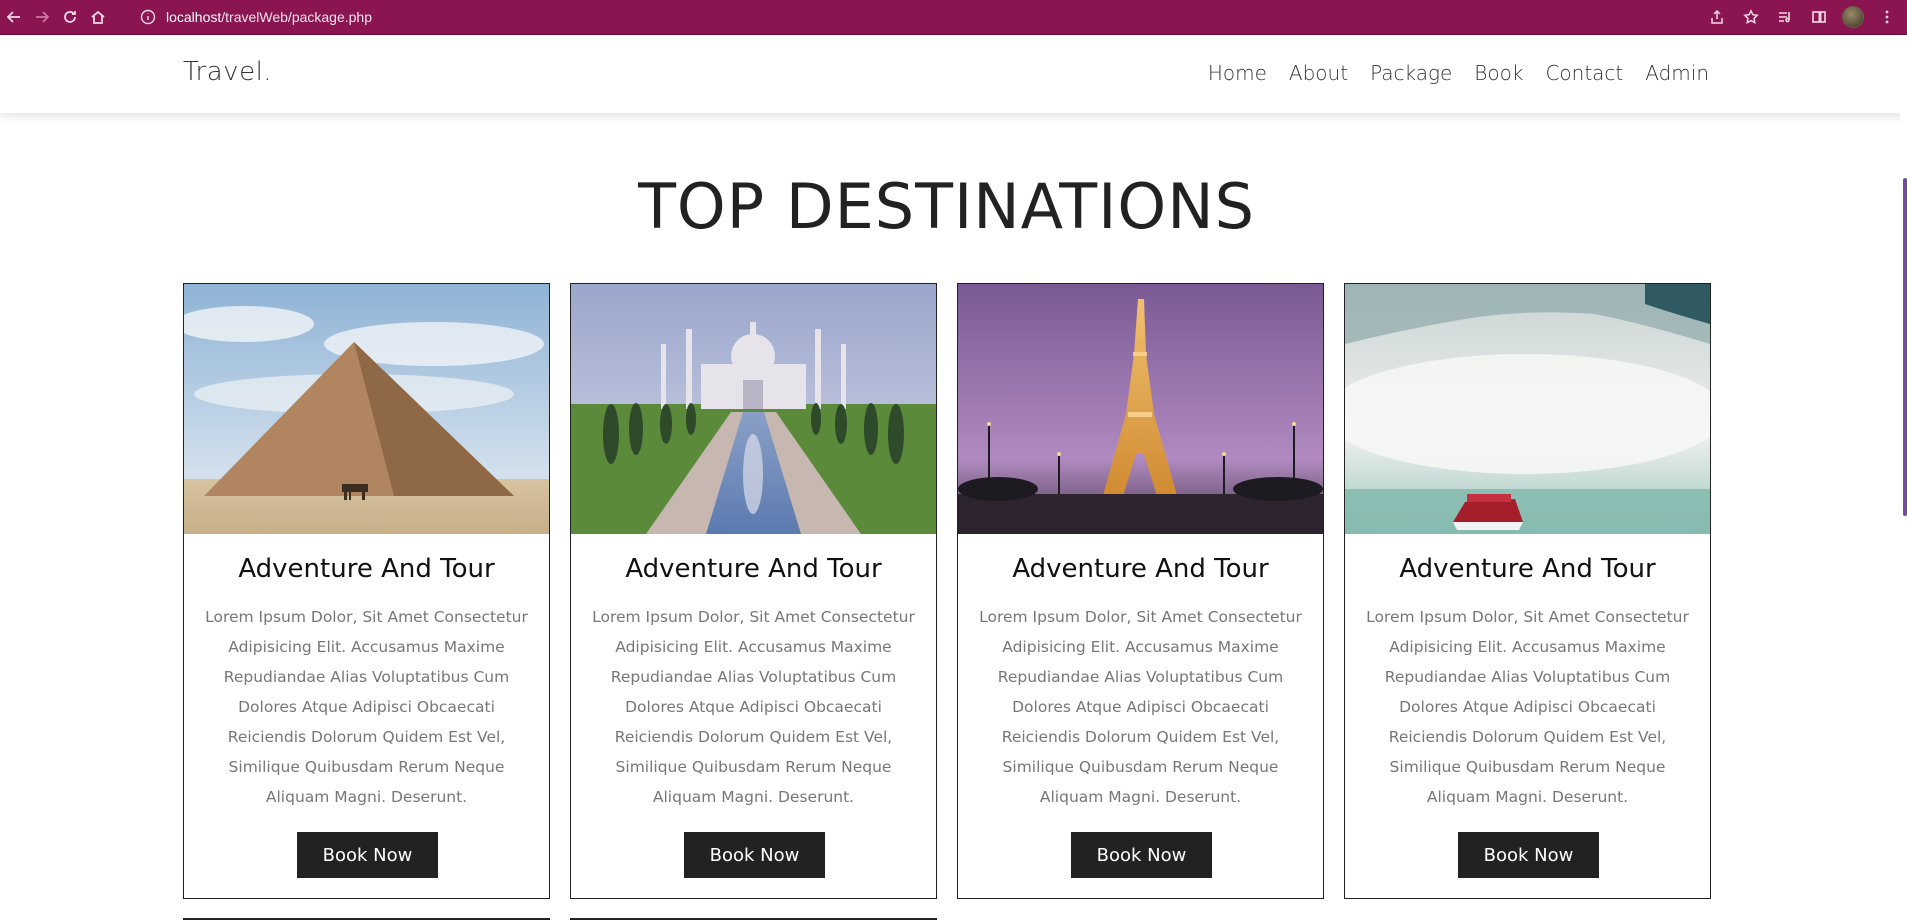  I want to click on nav-package: Package, so click(1411, 73).